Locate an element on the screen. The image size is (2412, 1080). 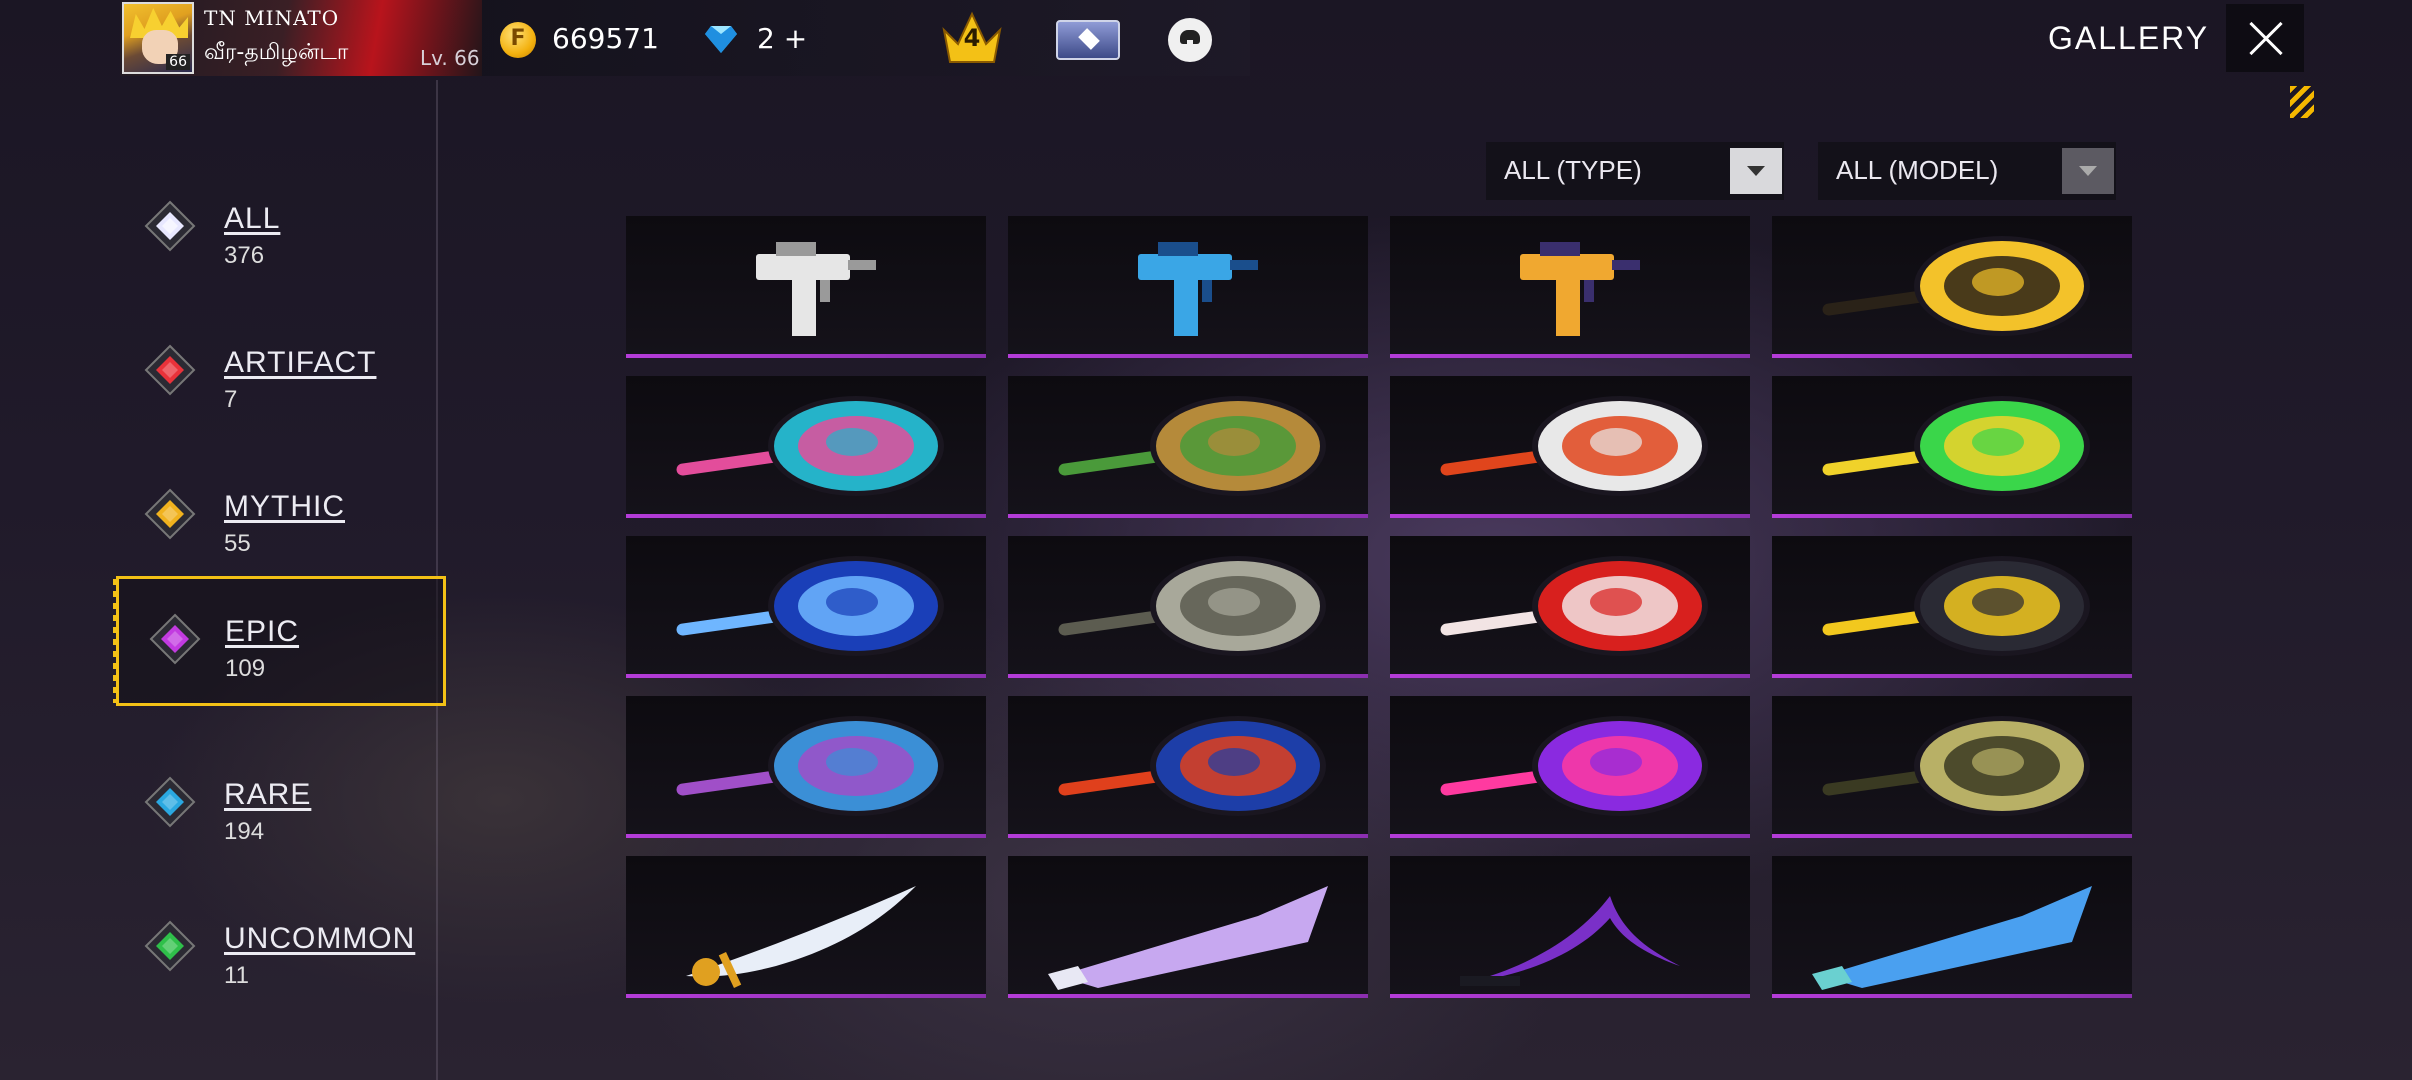
category-label: ARTIFACT is located at coordinates (300, 362).